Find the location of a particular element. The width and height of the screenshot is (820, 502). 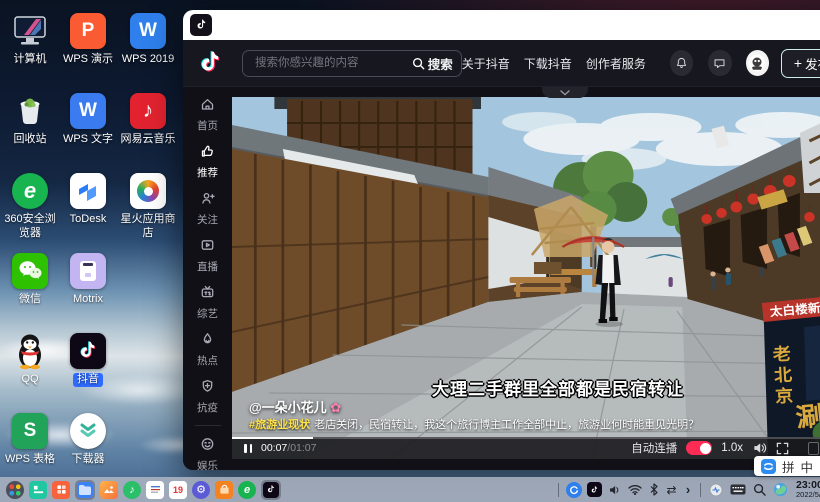

video-username: @一朵小花儿 ✿ is located at coordinates (295, 406).